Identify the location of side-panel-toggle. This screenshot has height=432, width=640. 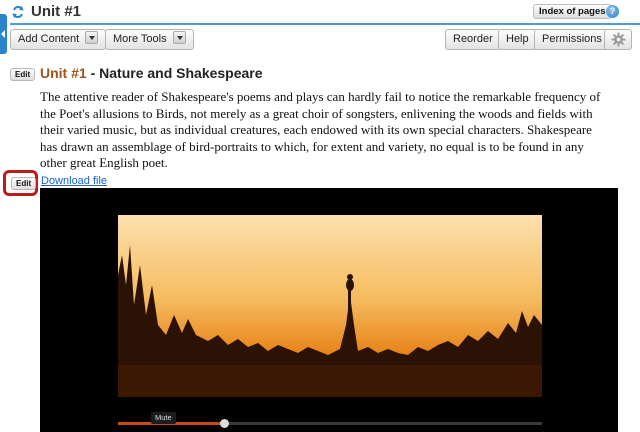
(3, 34).